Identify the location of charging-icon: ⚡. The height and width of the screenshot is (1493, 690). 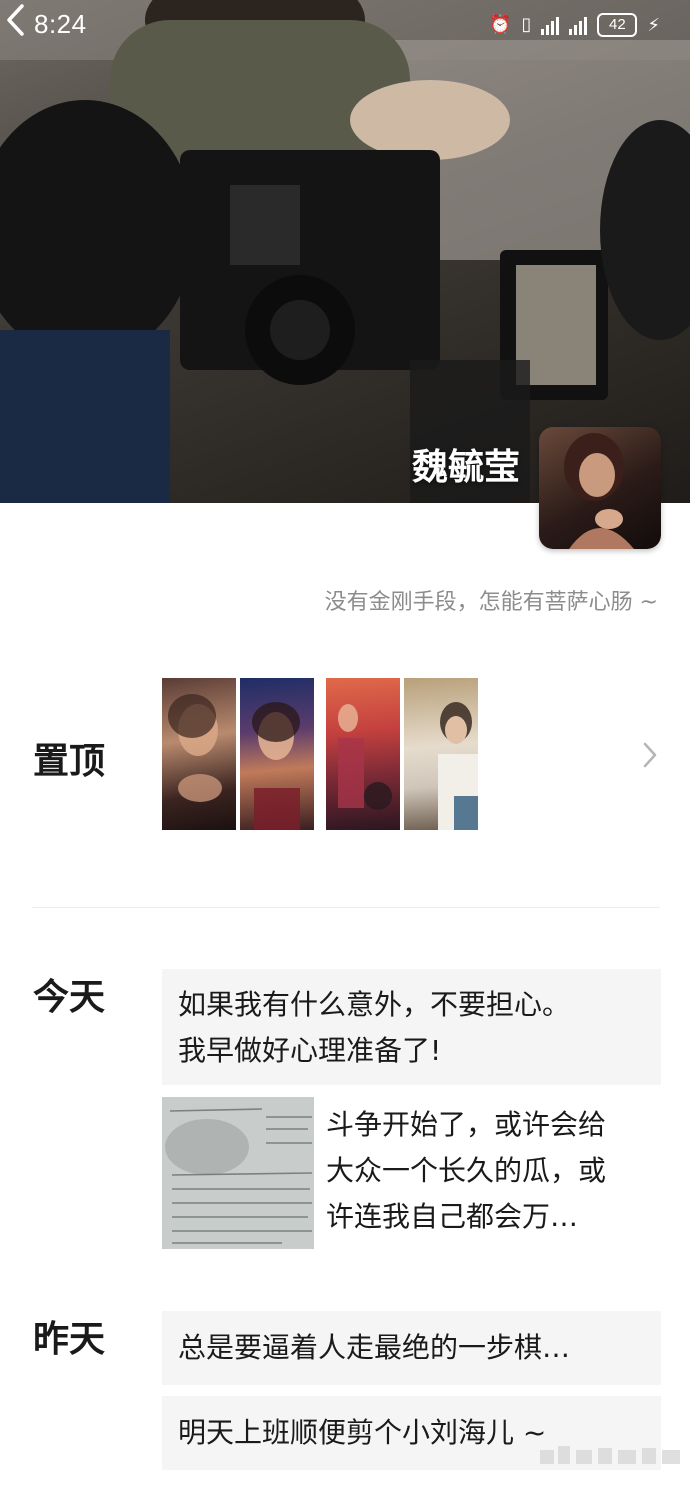
(653, 25).